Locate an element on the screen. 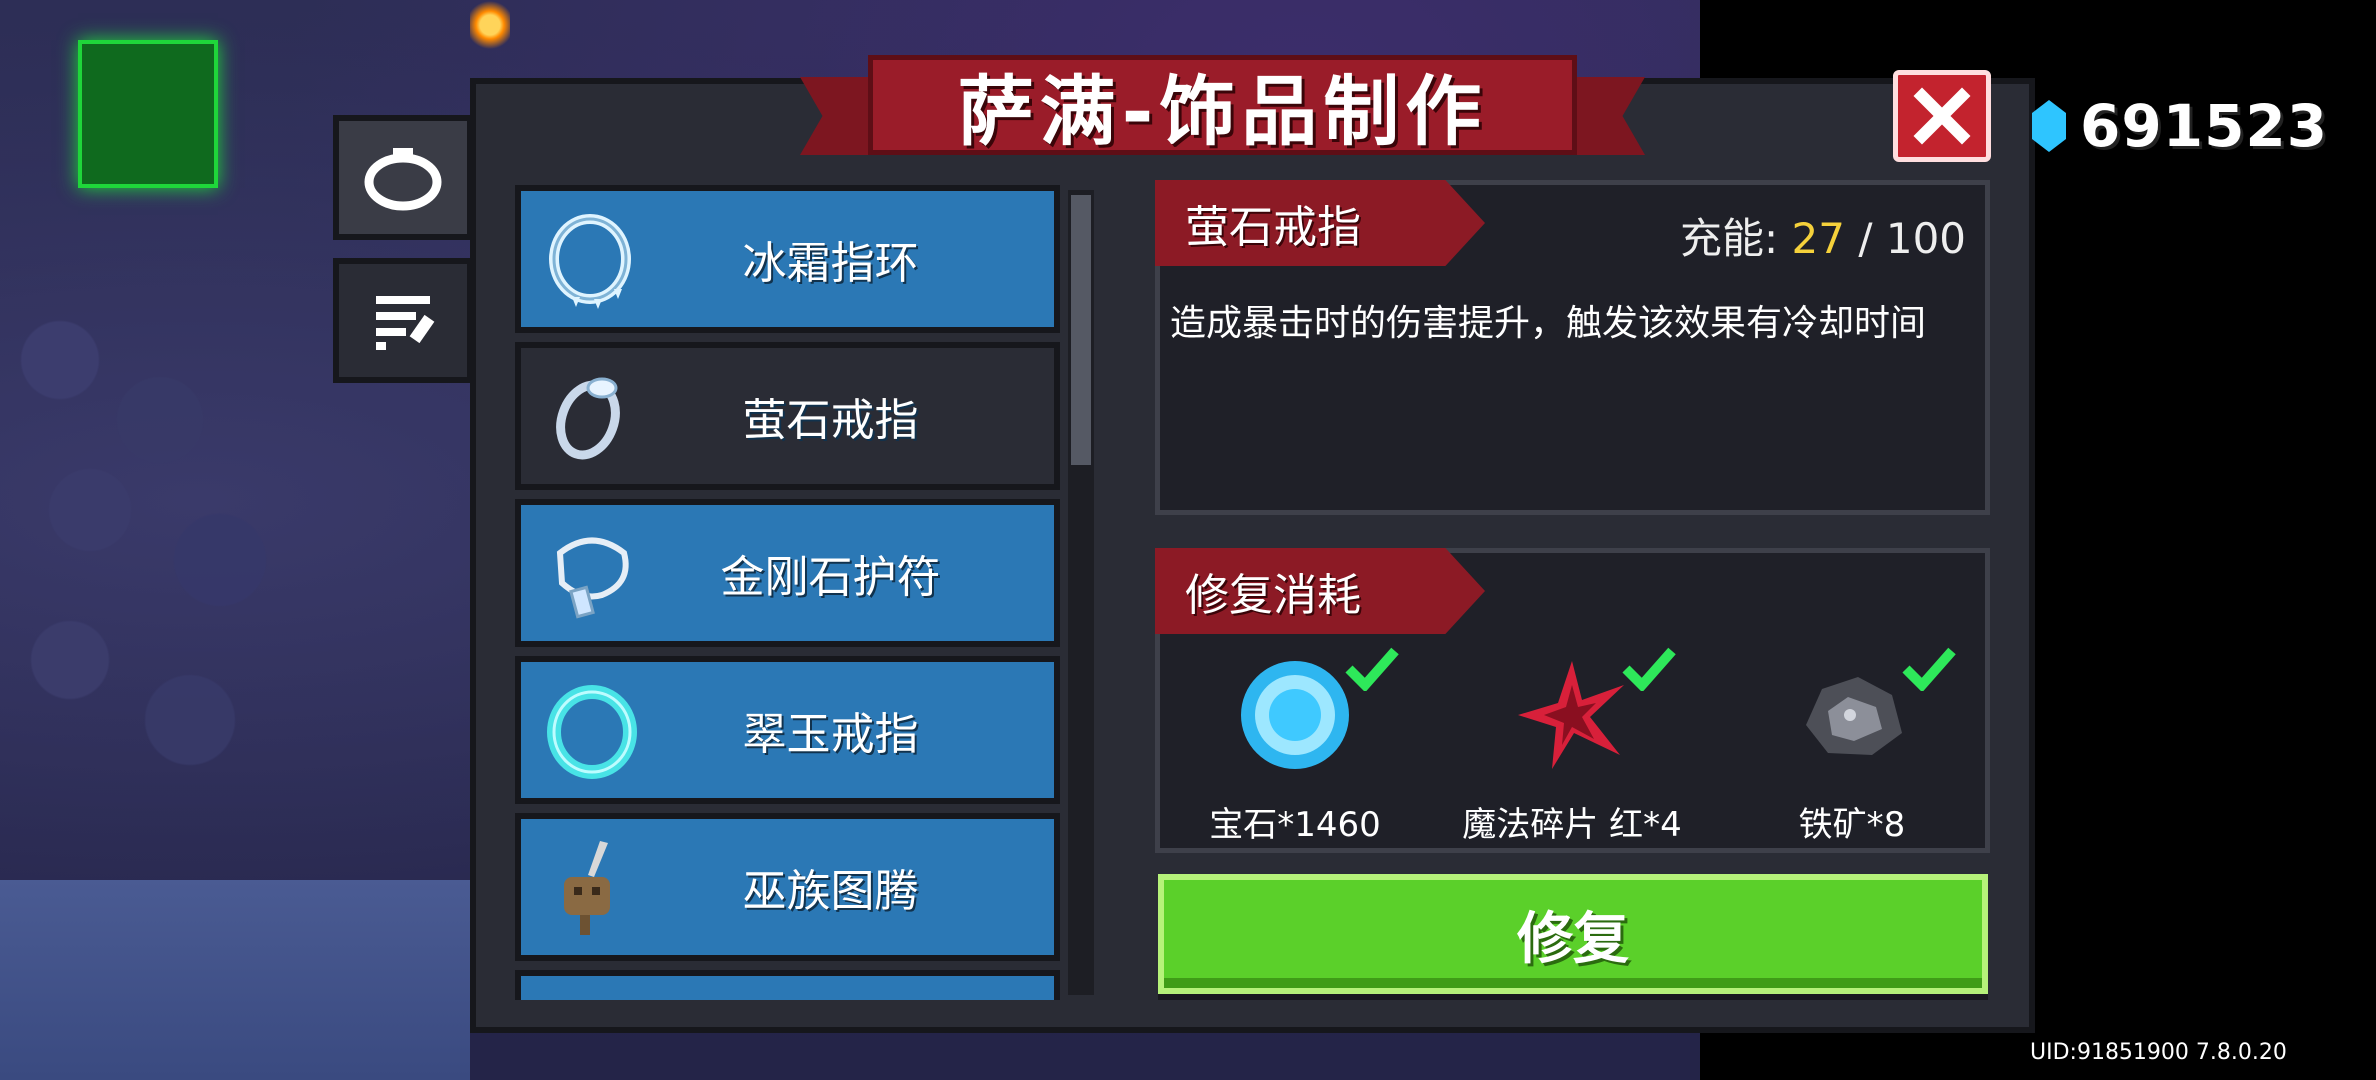 The height and width of the screenshot is (1080, 2376). repair-button-label: 修复 is located at coordinates (1573, 939).